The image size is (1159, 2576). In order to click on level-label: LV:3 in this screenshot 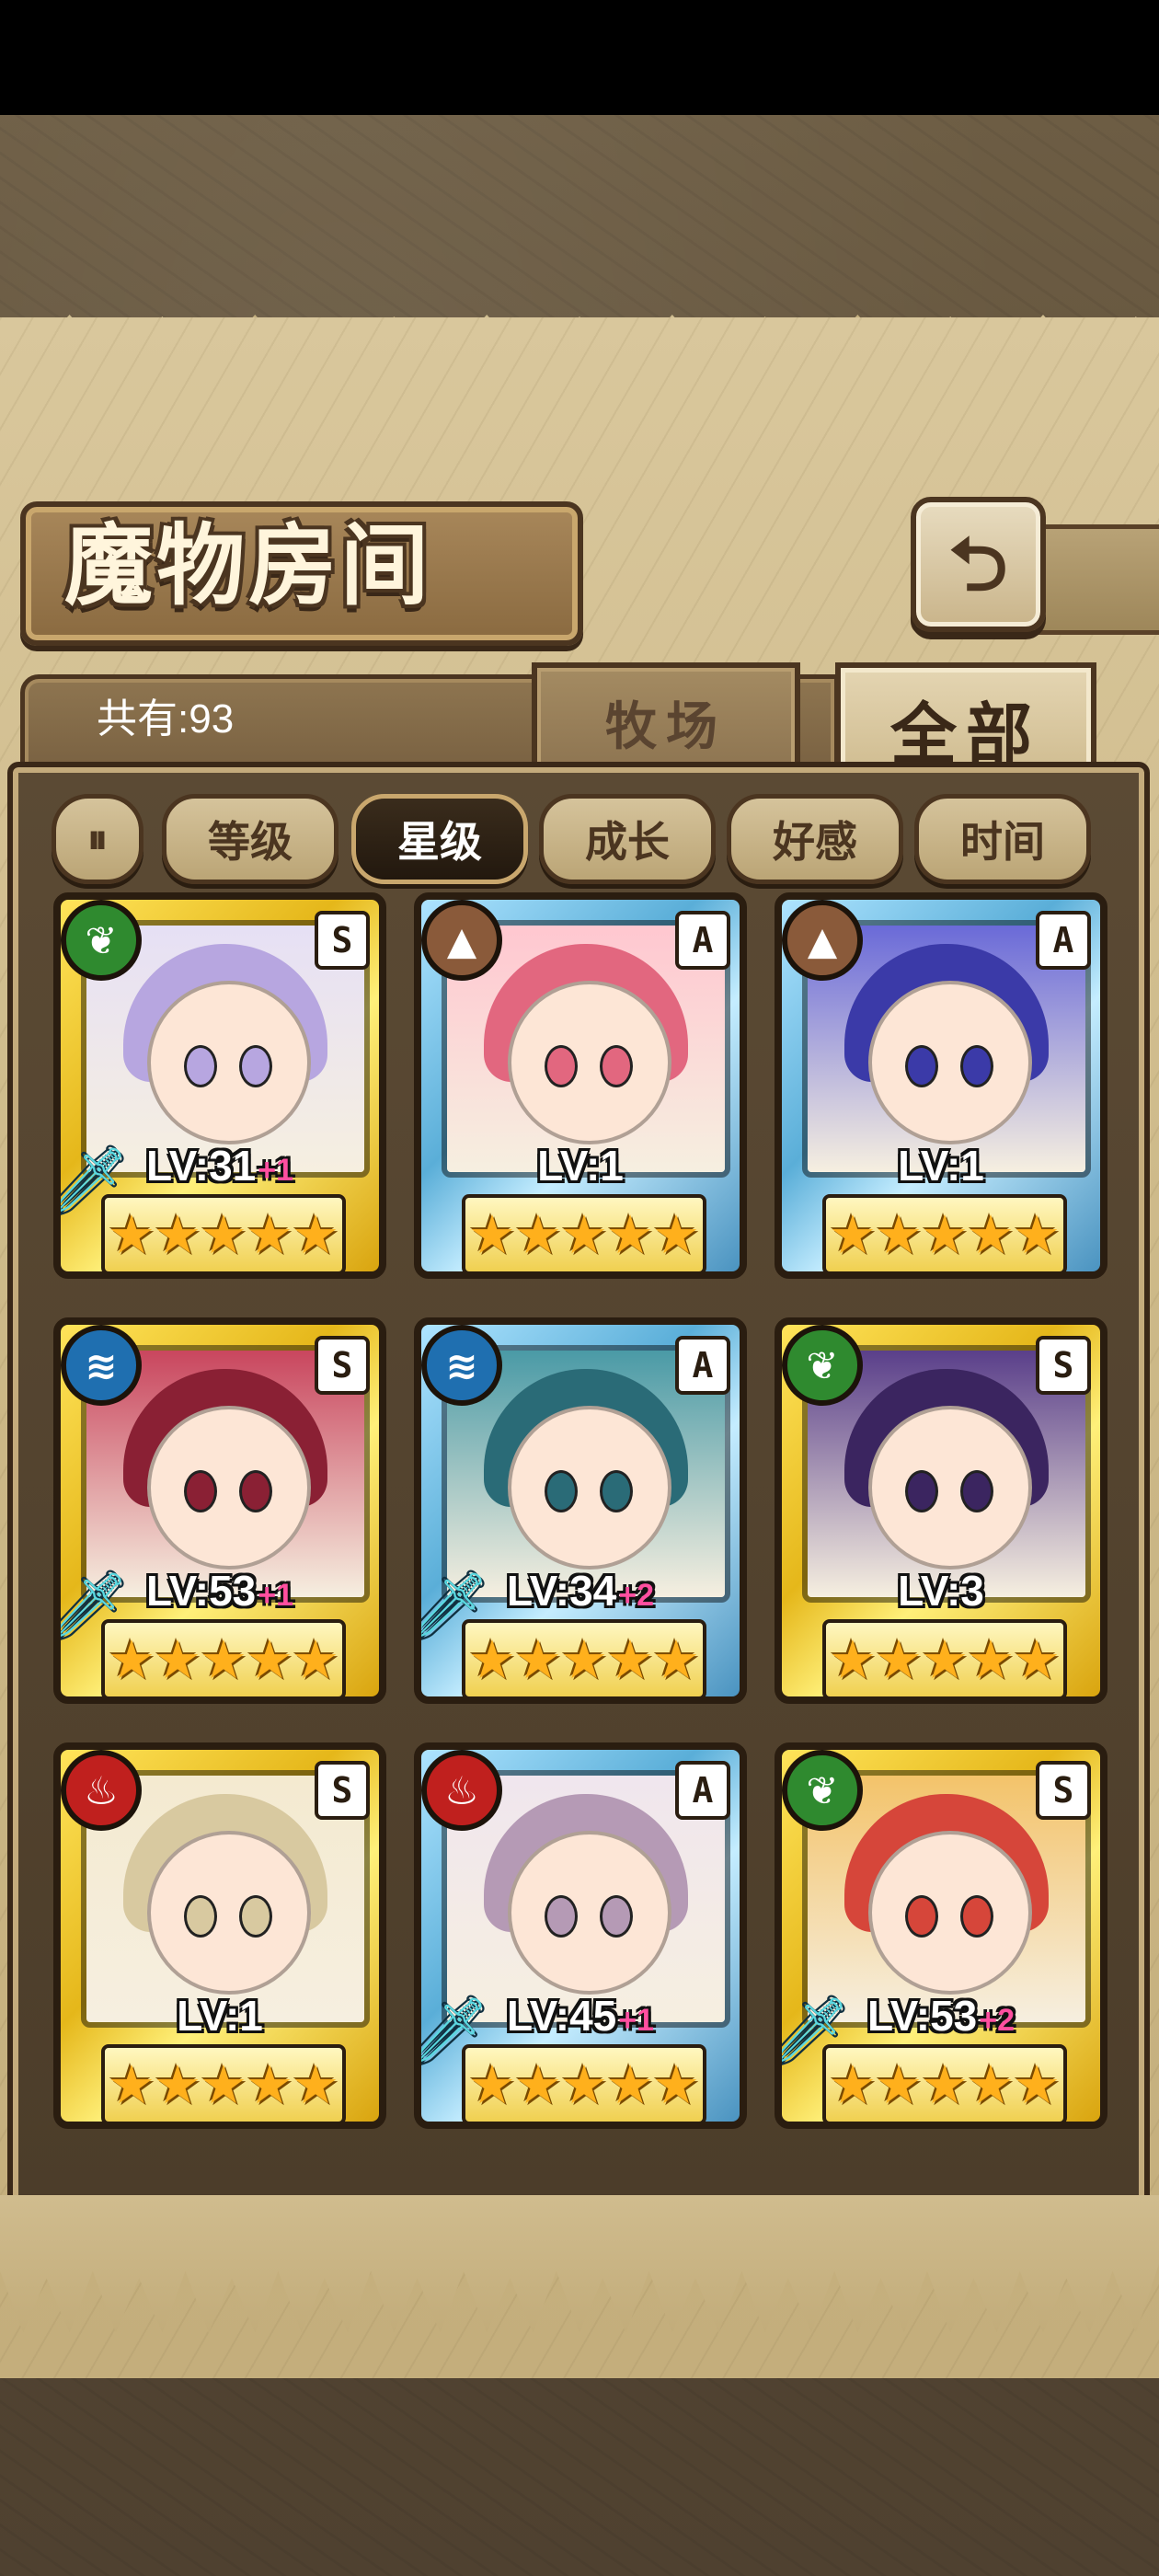, I will do `click(941, 1591)`.